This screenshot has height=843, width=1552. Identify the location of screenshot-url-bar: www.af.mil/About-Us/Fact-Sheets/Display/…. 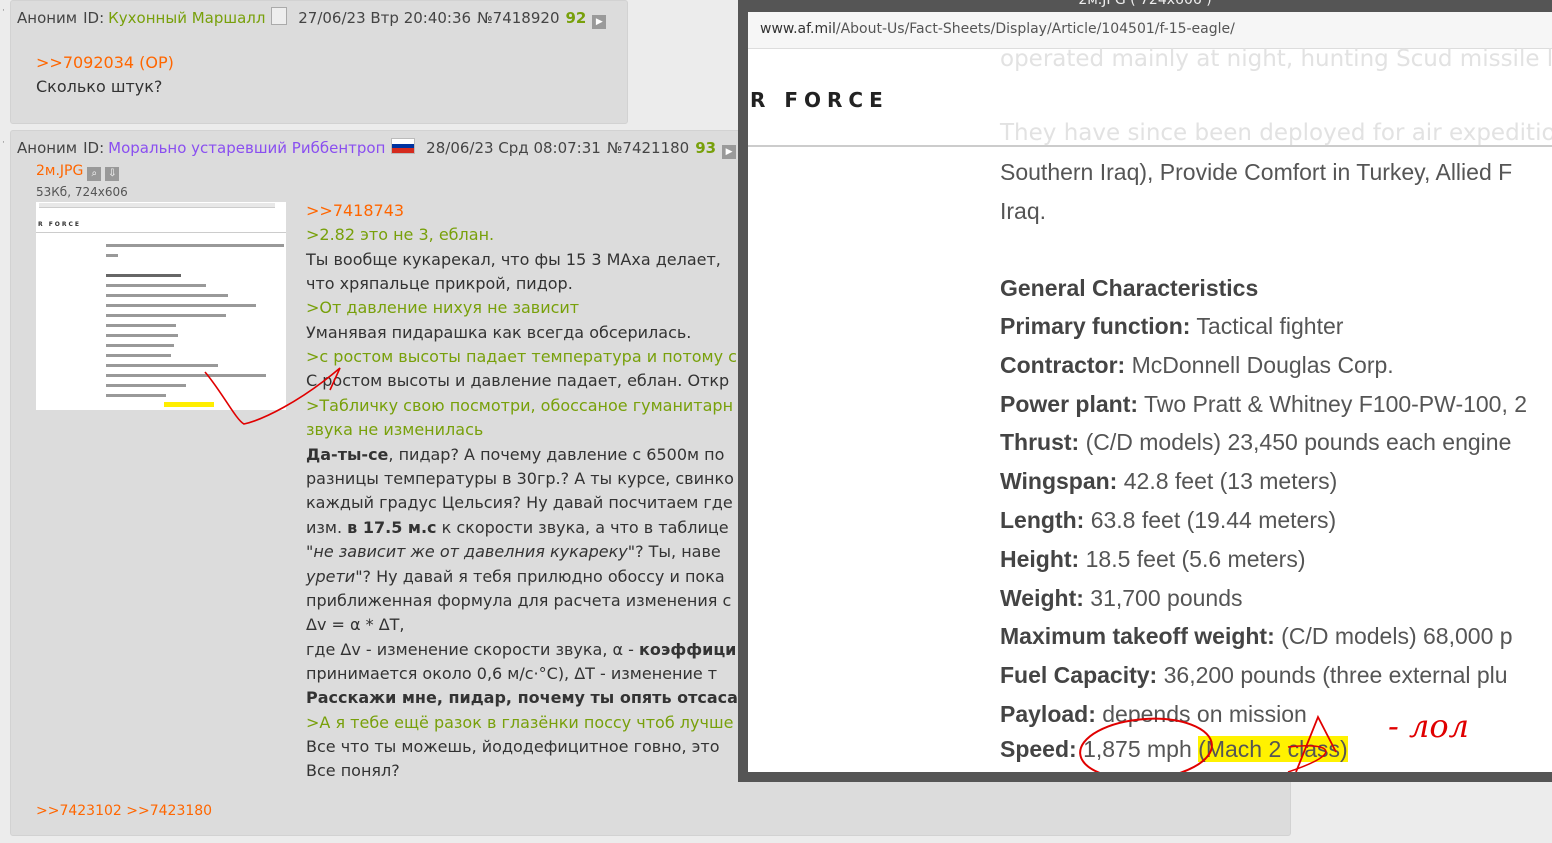
(1150, 30).